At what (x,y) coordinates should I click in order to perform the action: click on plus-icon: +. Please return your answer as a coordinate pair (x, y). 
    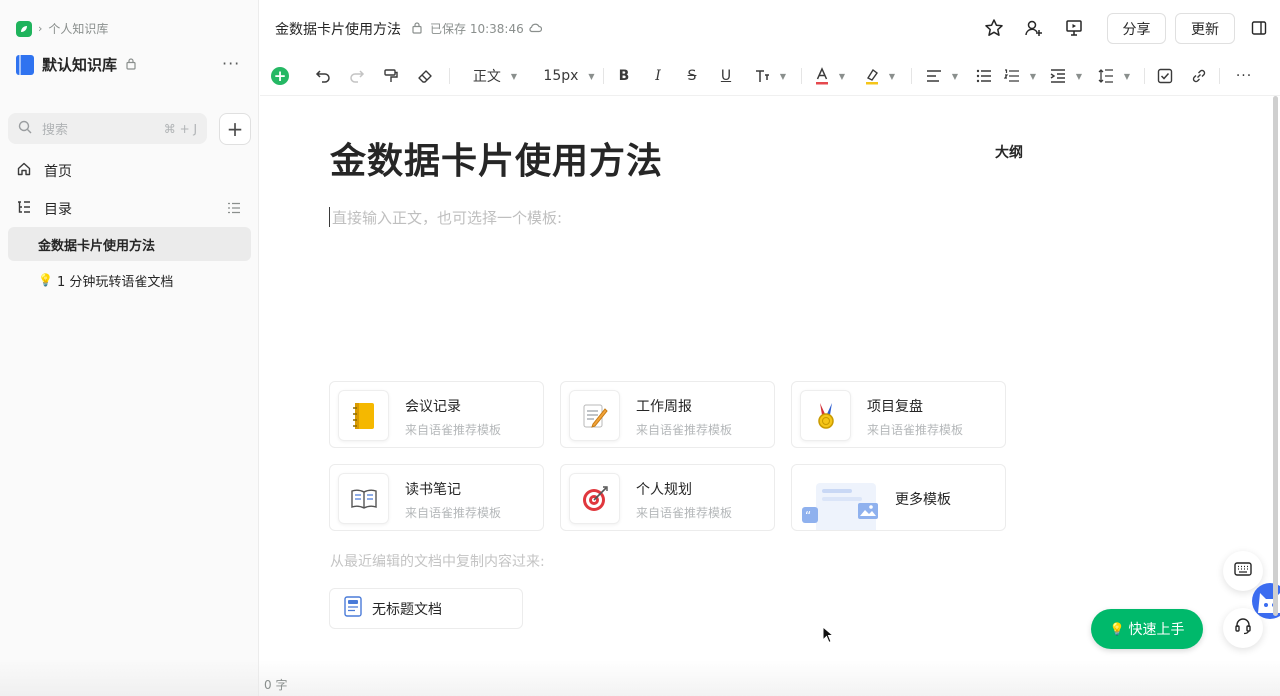
    Looking at the image, I should click on (280, 76).